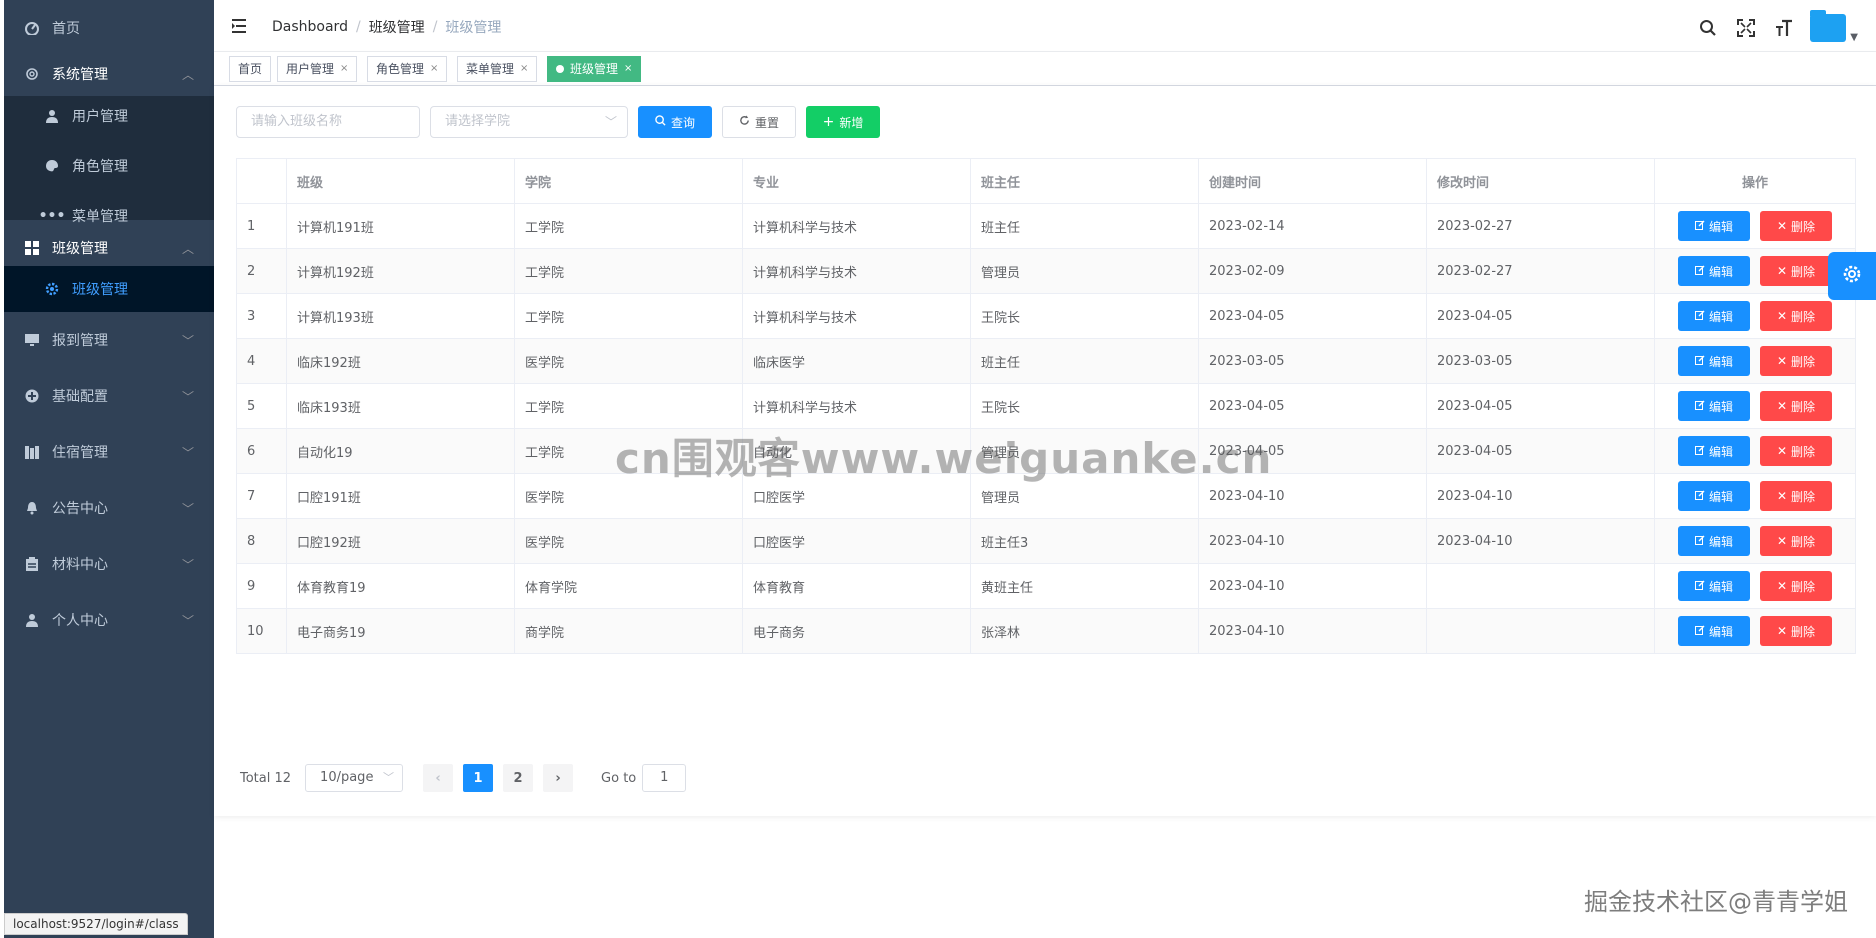 This screenshot has width=1876, height=938. Describe the element at coordinates (400, 406) in the screenshot. I see `table-cell: 临床193班` at that location.